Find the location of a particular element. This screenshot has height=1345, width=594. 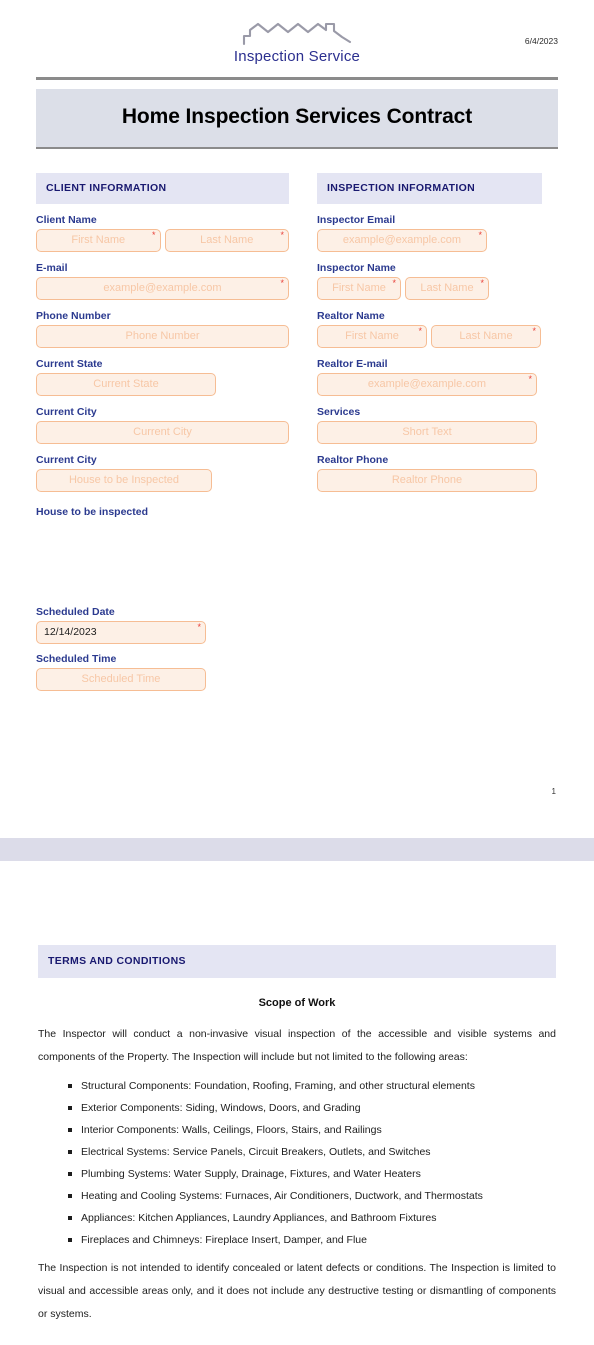

company-logo: Inspection Service is located at coordinates (297, 43).